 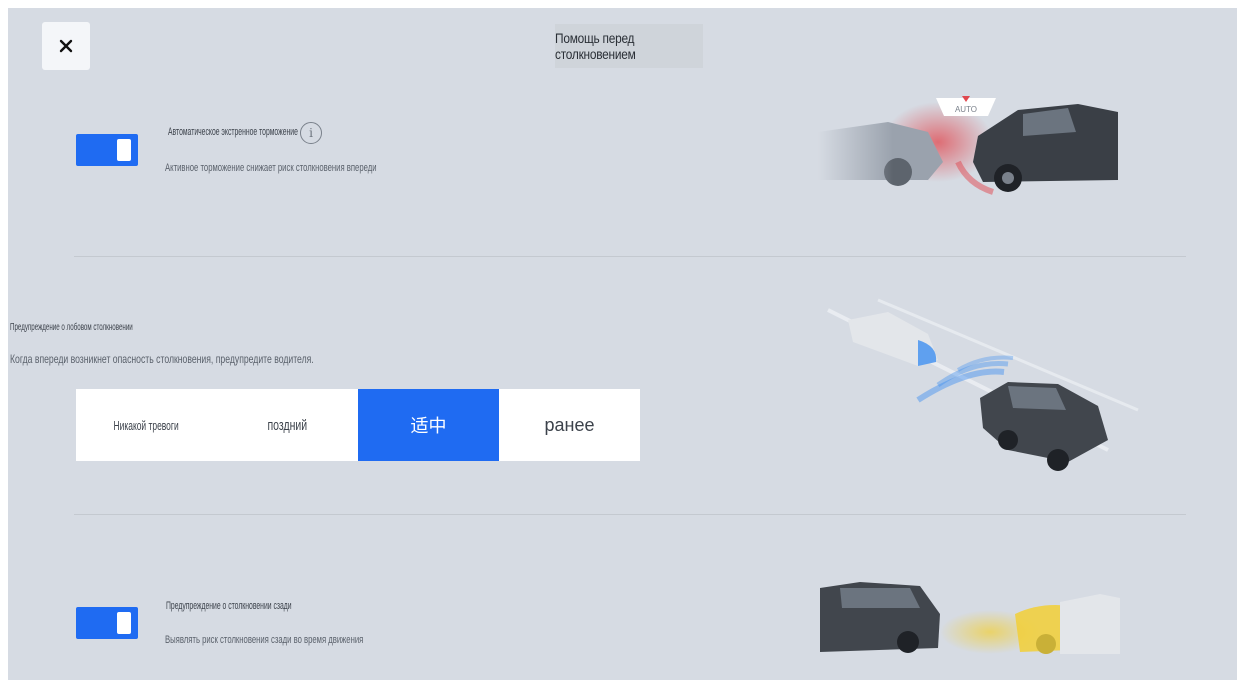 What do you see at coordinates (983, 384) in the screenshot?
I see `fcw-illustration` at bounding box center [983, 384].